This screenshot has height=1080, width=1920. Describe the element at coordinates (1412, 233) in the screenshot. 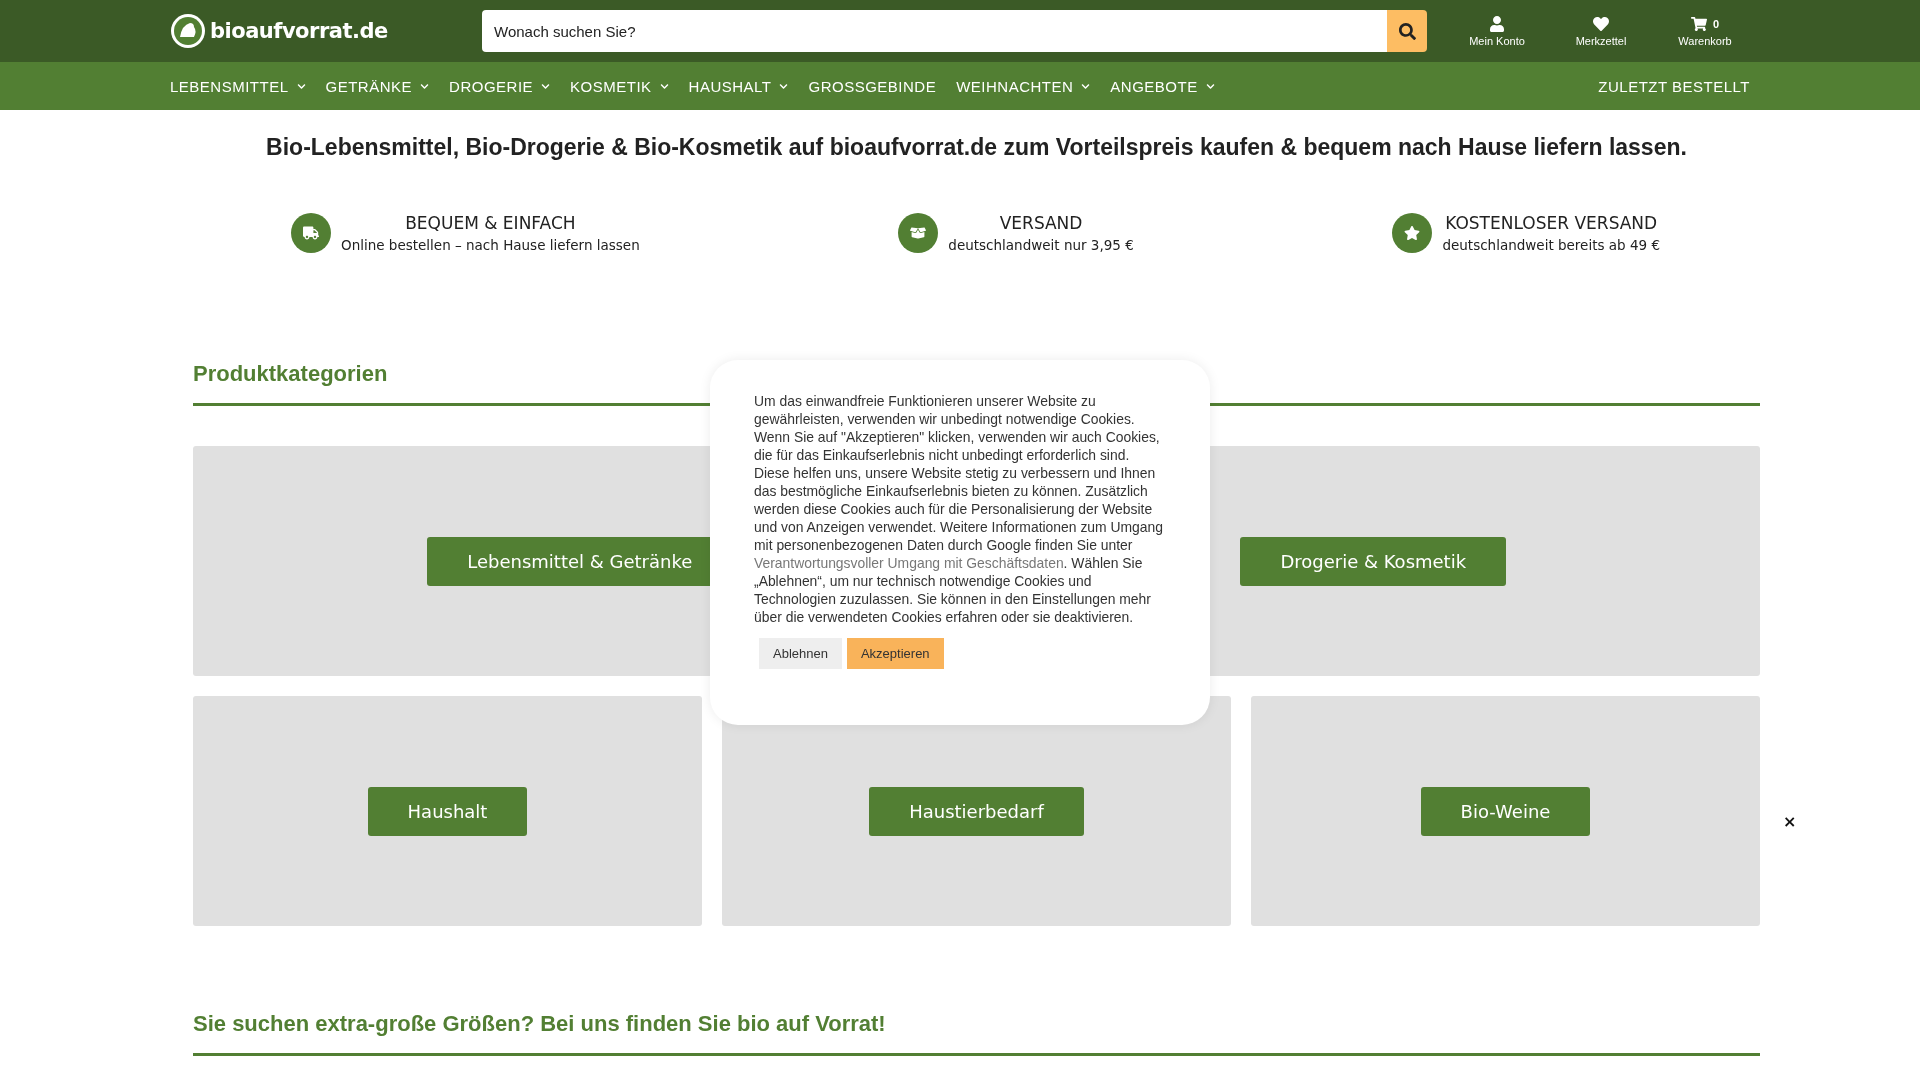

I see `star-icon` at that location.